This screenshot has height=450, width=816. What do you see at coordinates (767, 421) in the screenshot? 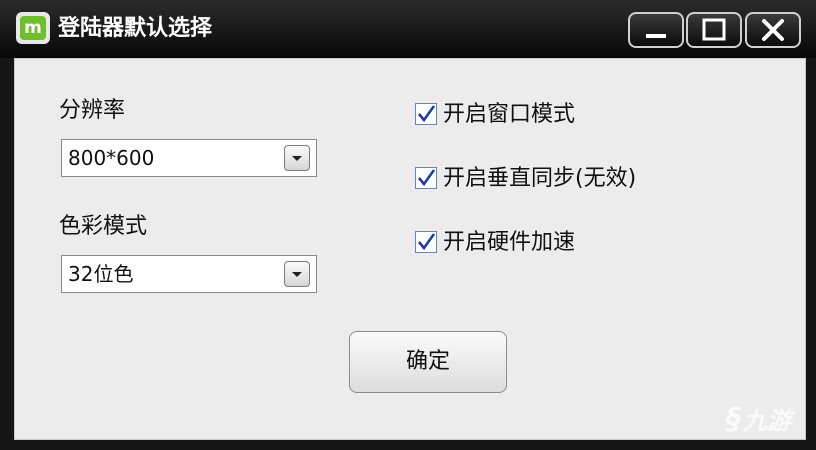
I see `watermark-text: 九游` at bounding box center [767, 421].